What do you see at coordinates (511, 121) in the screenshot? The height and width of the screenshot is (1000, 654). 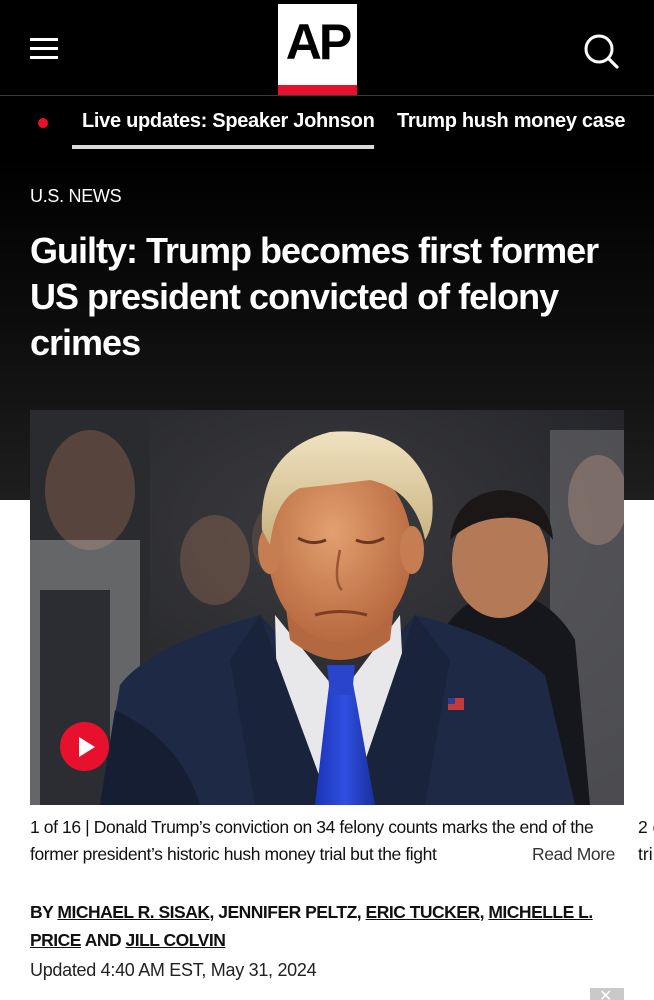 I see `ticker-item-hush-money: Trump hush money case` at bounding box center [511, 121].